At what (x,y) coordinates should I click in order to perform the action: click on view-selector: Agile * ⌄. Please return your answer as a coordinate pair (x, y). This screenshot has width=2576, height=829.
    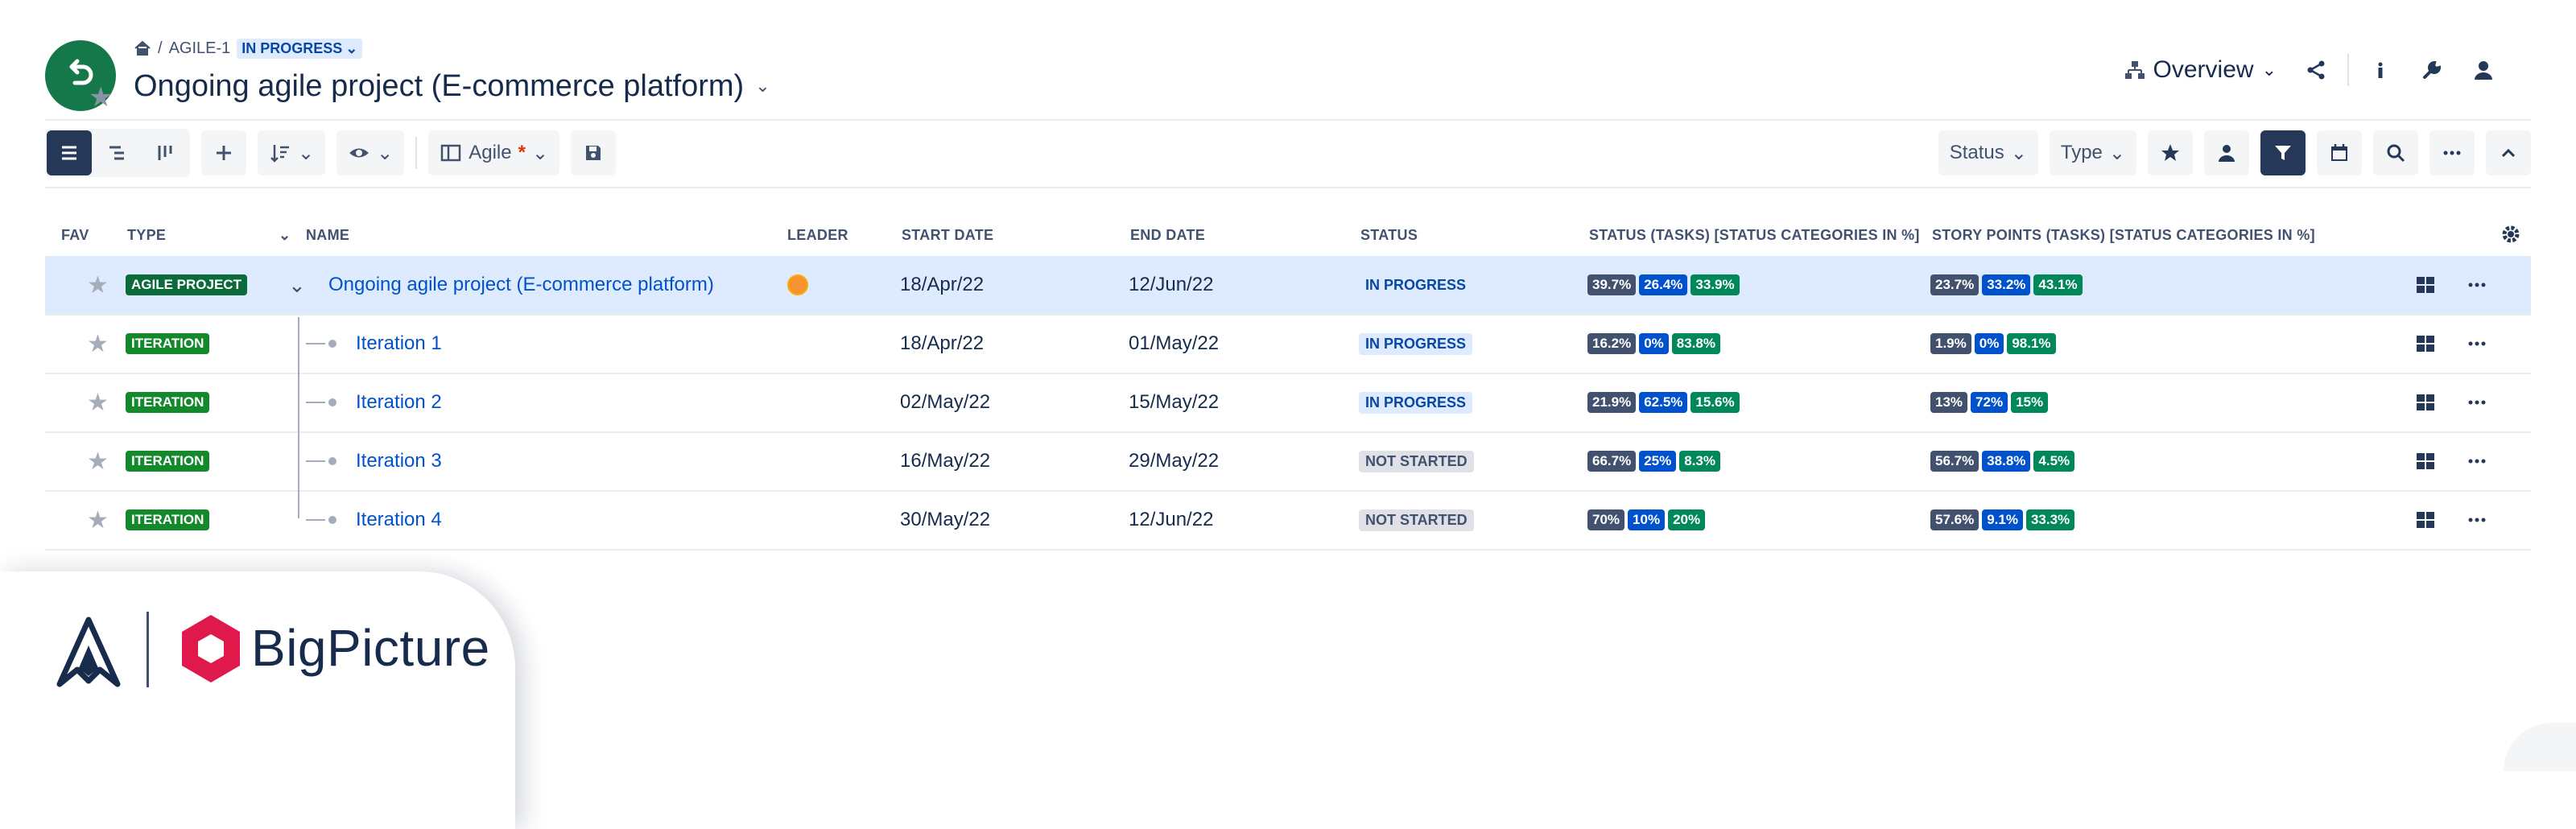
    Looking at the image, I should click on (494, 153).